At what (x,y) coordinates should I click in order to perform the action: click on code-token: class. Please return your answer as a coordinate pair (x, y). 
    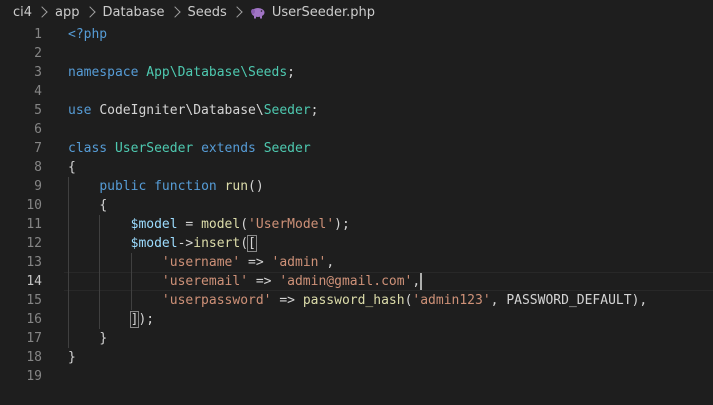
    Looking at the image, I should click on (88, 148).